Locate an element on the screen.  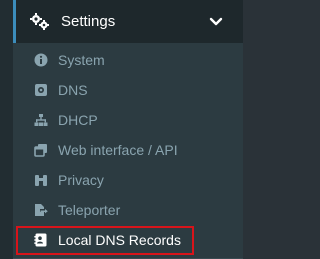
menu-item-system: System is located at coordinates (128, 60).